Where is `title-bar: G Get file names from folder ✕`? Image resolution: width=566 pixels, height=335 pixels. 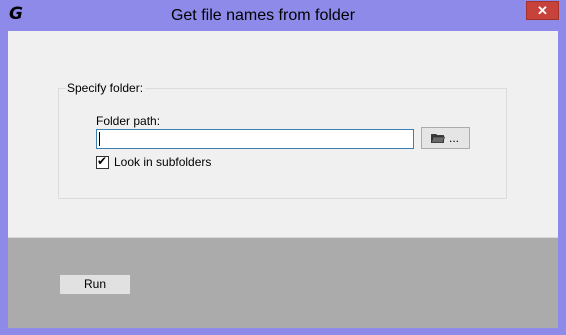 title-bar: G Get file names from folder ✕ is located at coordinates (283, 15).